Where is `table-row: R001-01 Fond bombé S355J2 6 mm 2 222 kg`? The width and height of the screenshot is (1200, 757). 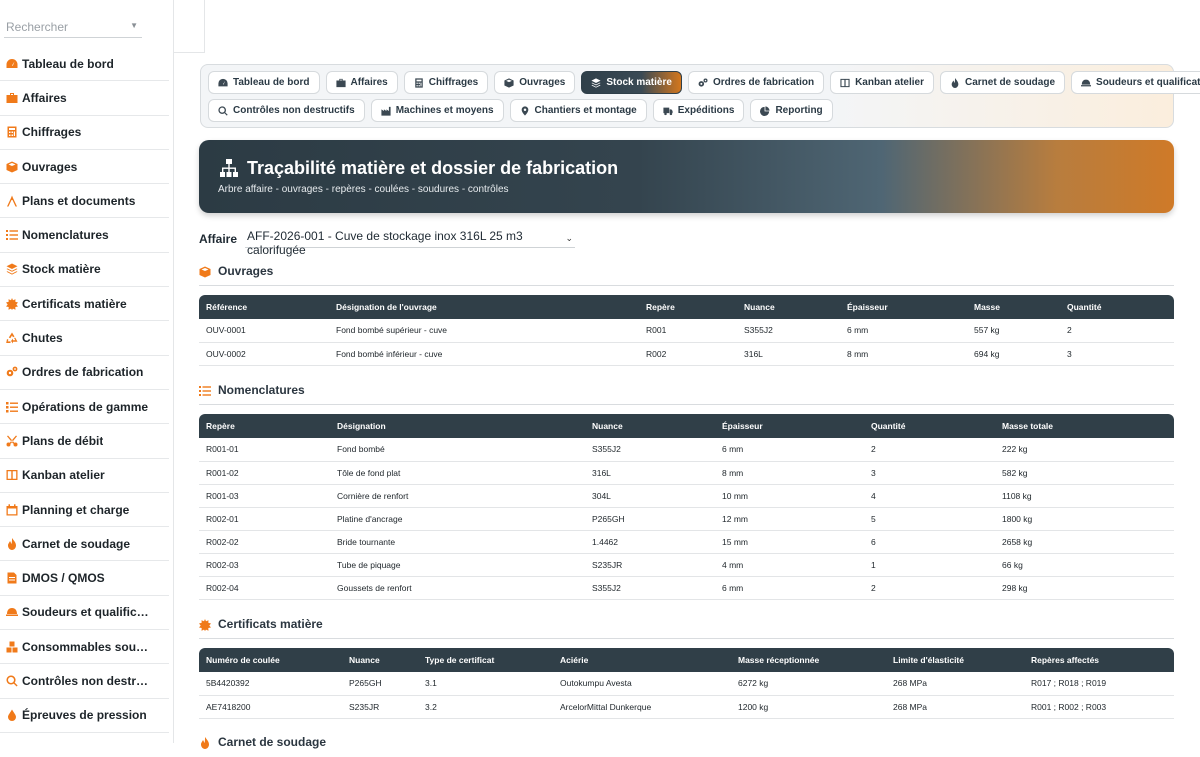
table-row: R001-01 Fond bombé S355J2 6 mm 2 222 kg is located at coordinates (686, 450).